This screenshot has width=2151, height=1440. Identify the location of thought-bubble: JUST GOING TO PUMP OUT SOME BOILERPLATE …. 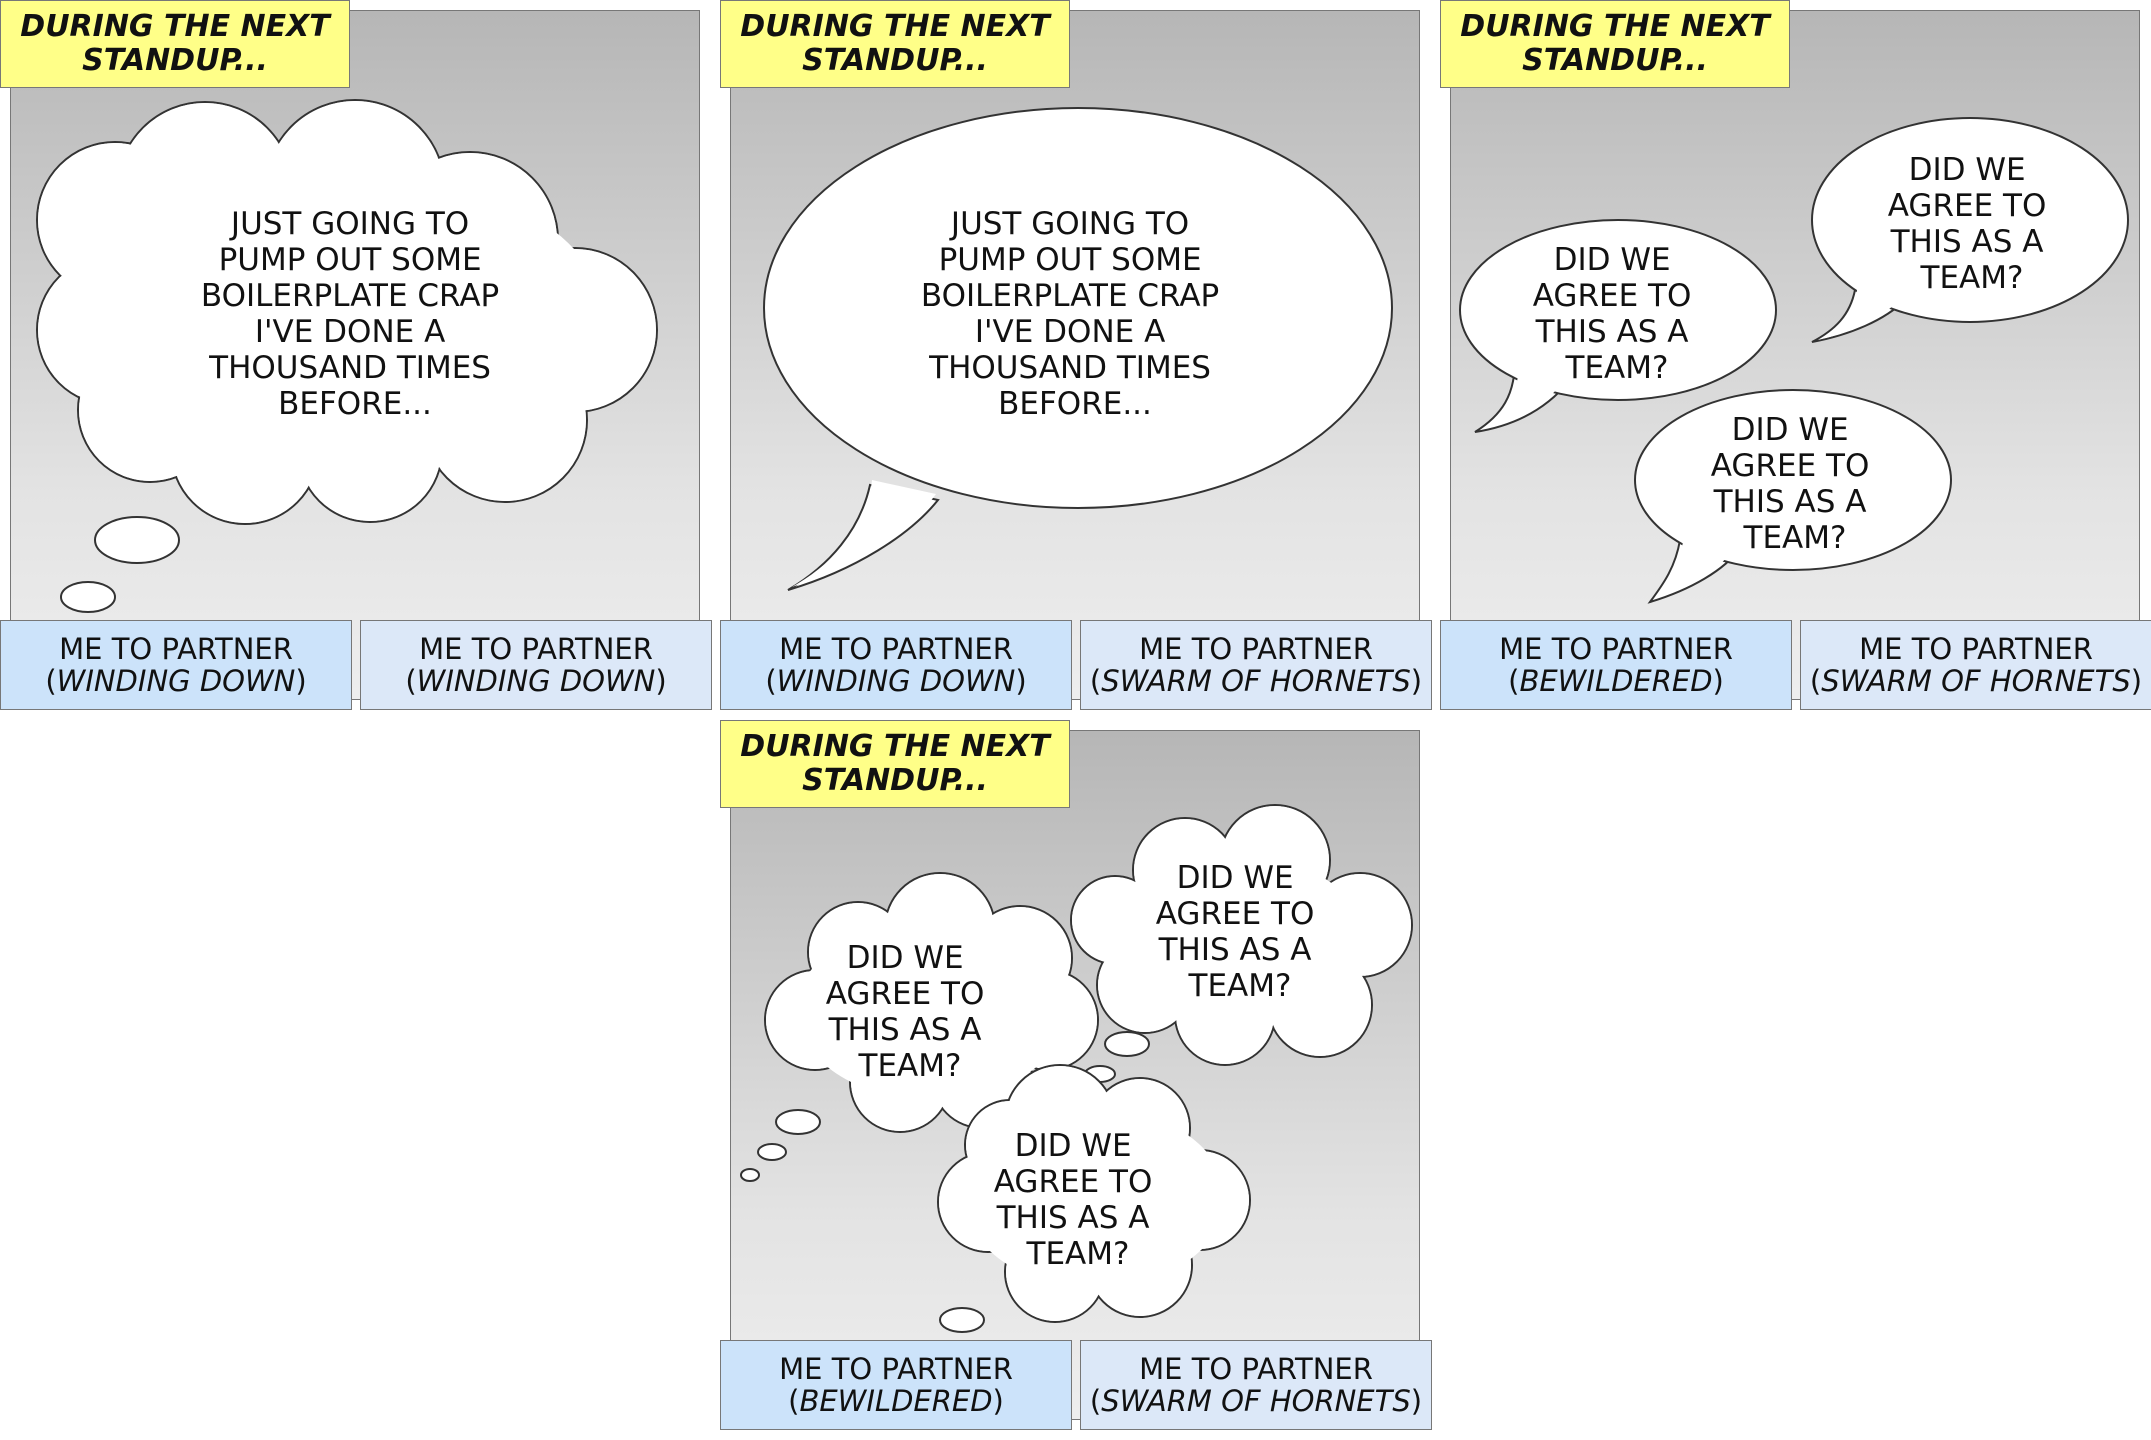
(347, 356).